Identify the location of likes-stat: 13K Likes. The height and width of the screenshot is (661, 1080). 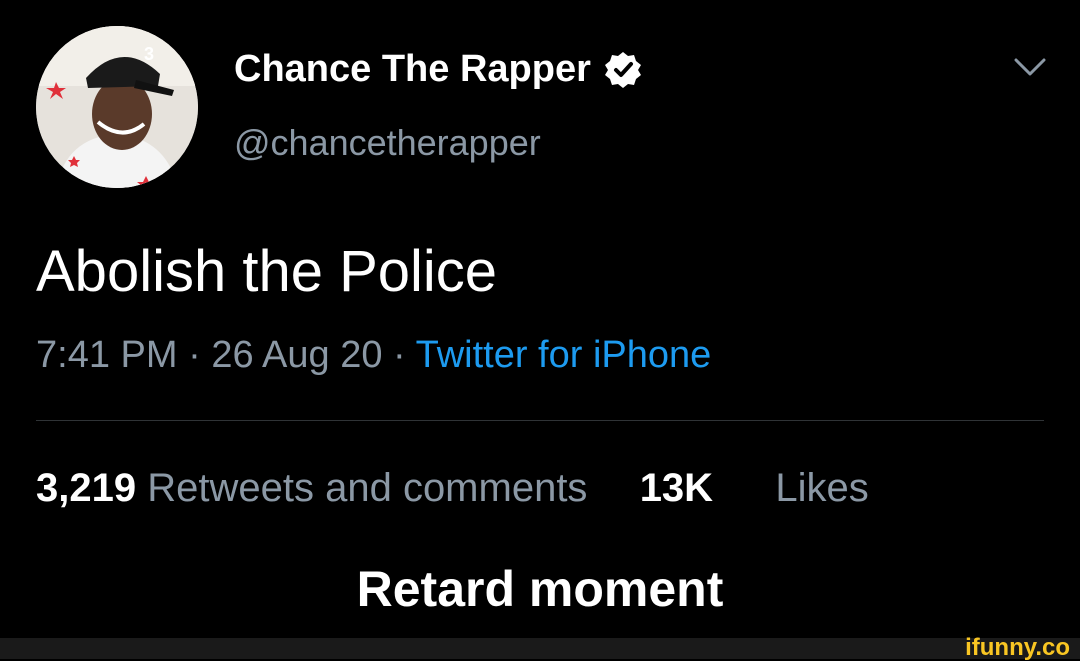
(754, 488).